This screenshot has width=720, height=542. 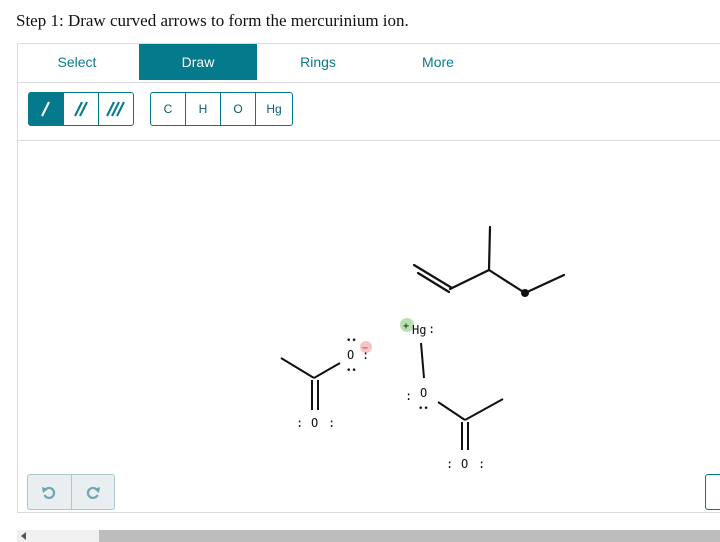 I want to click on right-carbonyl-oxygen: O, so click(x=464, y=464).